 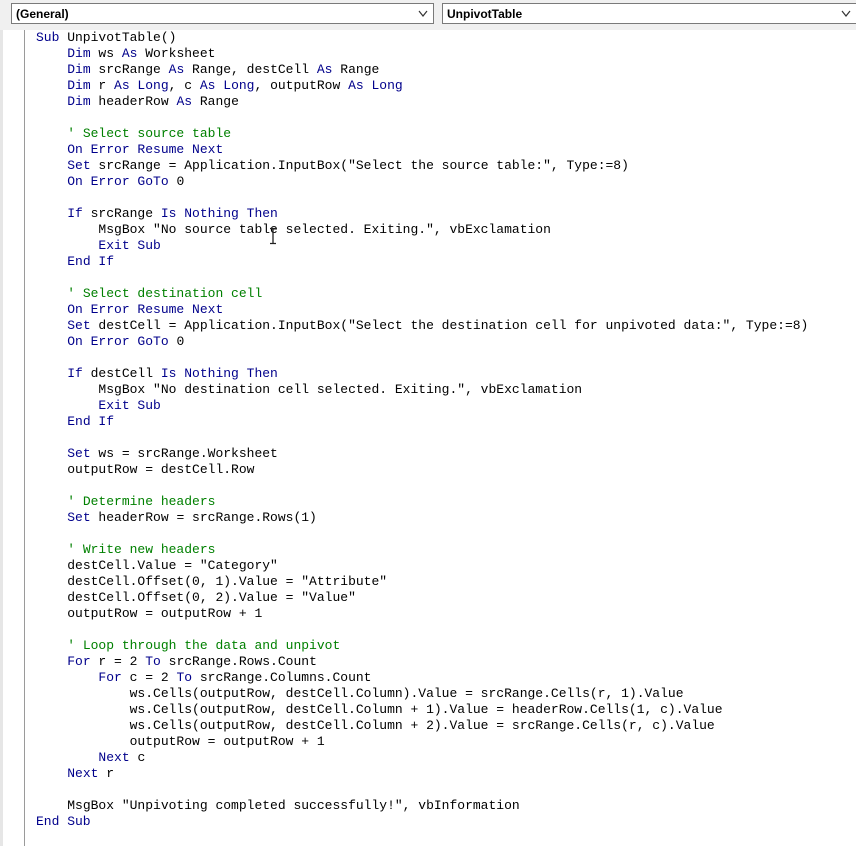 What do you see at coordinates (422, 454) in the screenshot?
I see `code-line: Set ws = srcRange.Worksheet` at bounding box center [422, 454].